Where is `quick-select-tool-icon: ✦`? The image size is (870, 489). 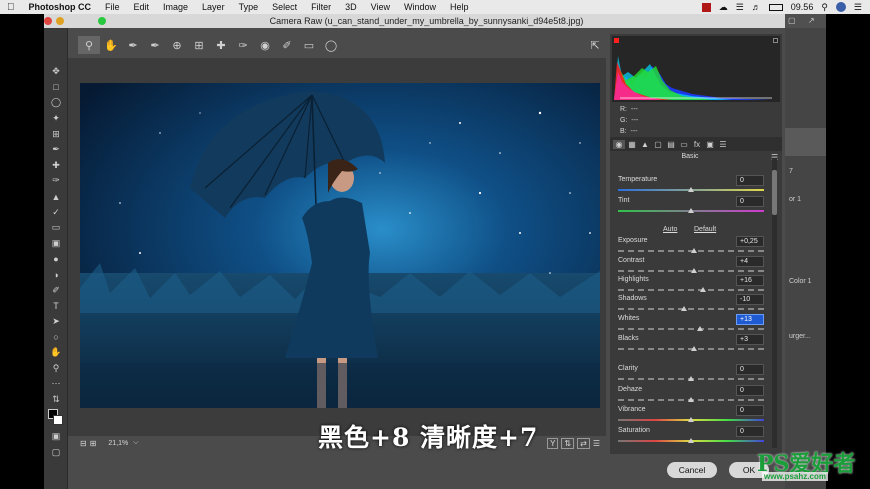 quick-select-tool-icon: ✦ is located at coordinates (56, 119).